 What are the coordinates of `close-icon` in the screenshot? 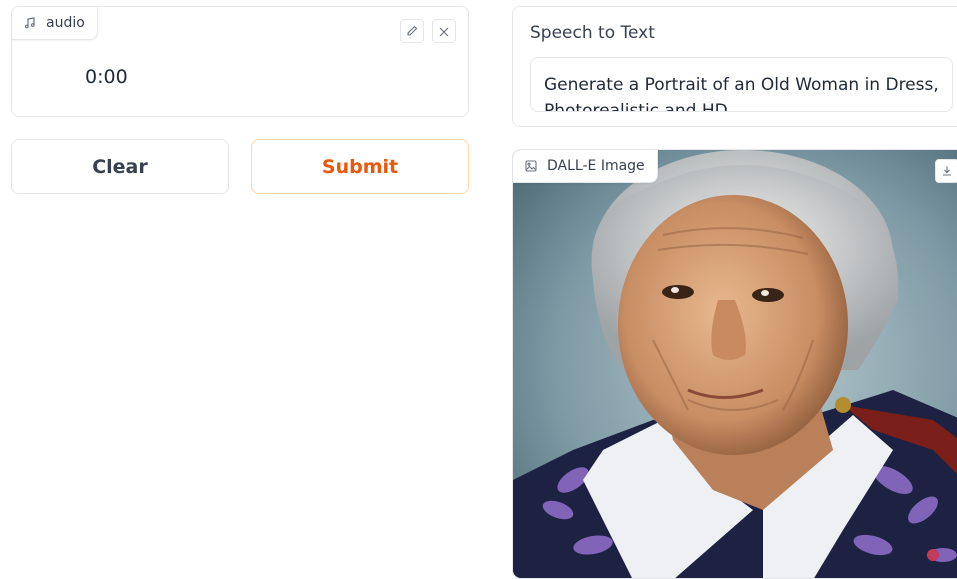 It's located at (444, 31).